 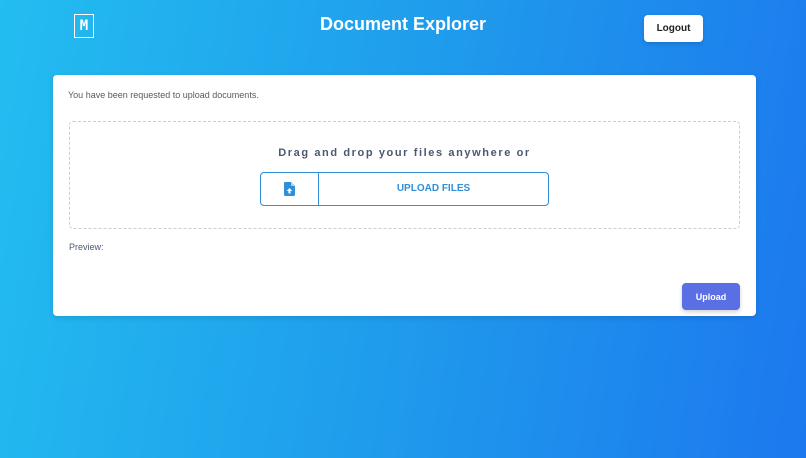 I want to click on header: M Document Explorer Logout, so click(x=403, y=28).